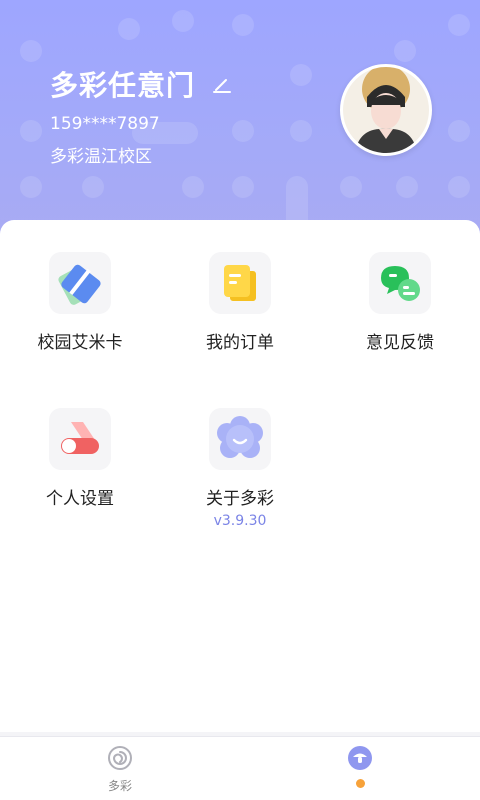  I want to click on mushroom-icon, so click(360, 760).